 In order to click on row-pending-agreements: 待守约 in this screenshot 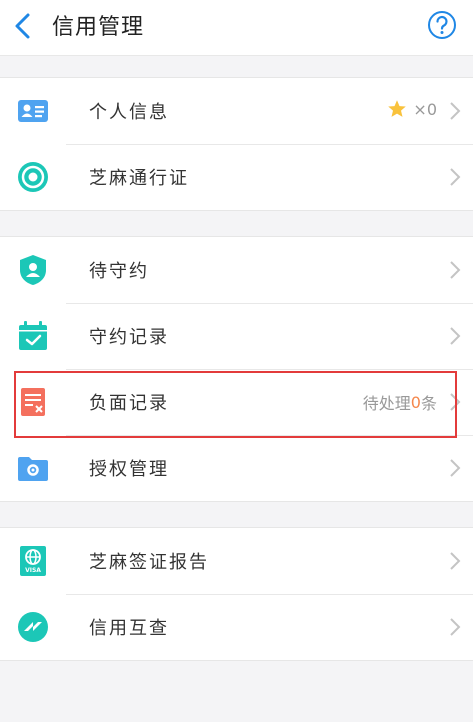, I will do `click(236, 270)`.